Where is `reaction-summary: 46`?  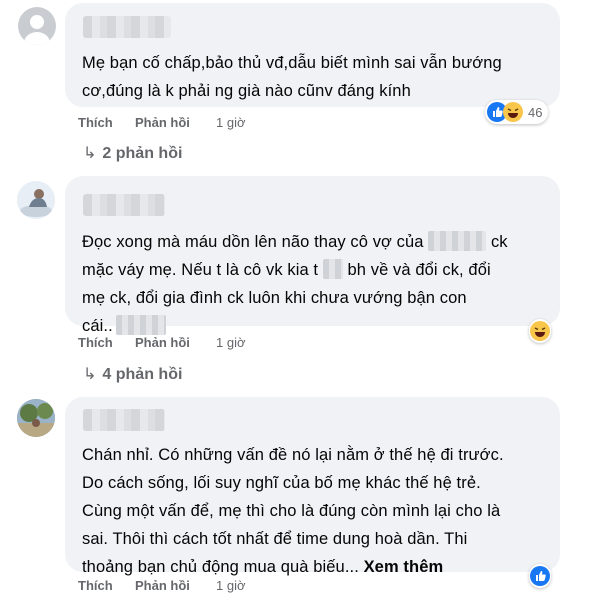 reaction-summary: 46 is located at coordinates (517, 112).